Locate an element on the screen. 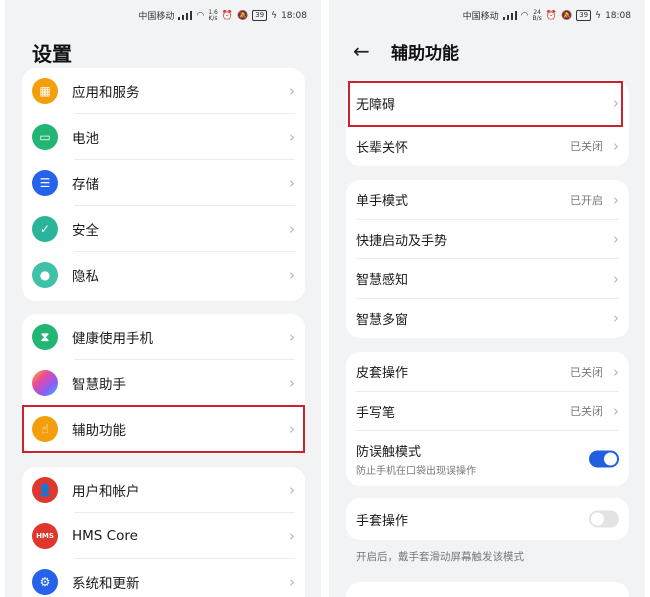 Image resolution: width=650 pixels, height=597 pixels. settings-item-apps-services: ▦ 应用和服务 › is located at coordinates (163, 91).